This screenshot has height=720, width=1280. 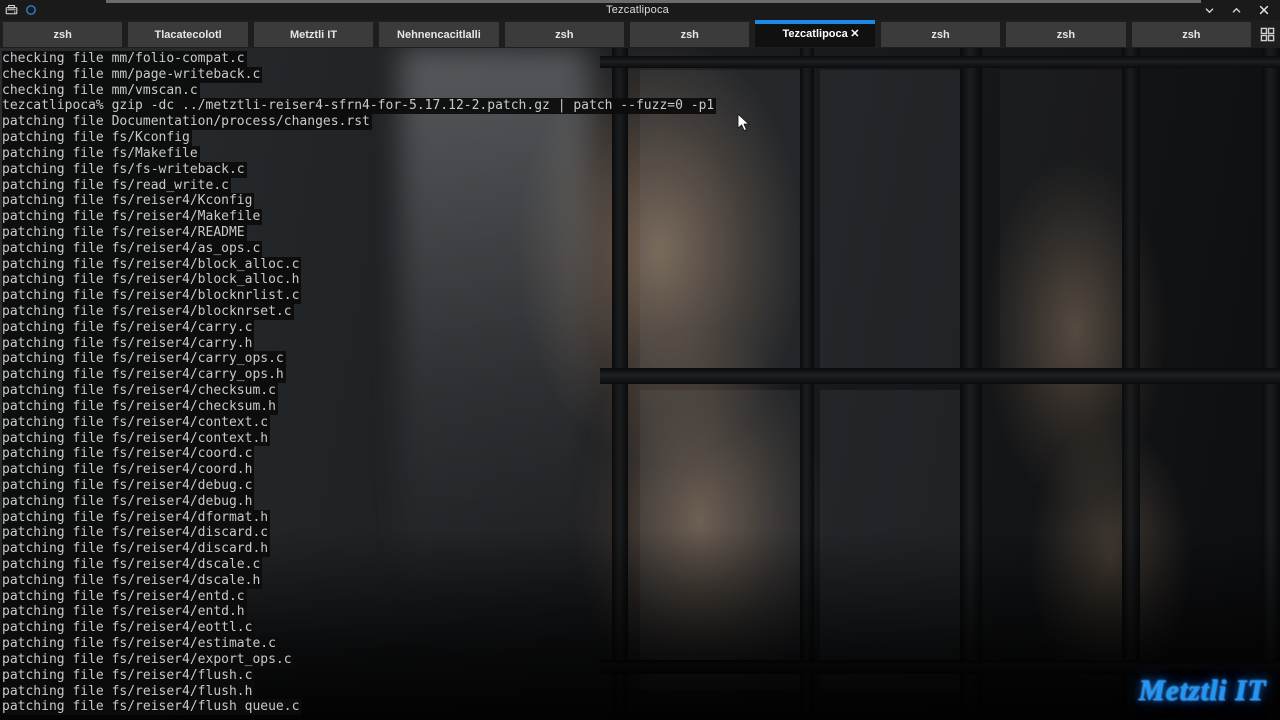 What do you see at coordinates (124, 596) in the screenshot?
I see `terminal-line: patching file fs/reiser4/entd.c` at bounding box center [124, 596].